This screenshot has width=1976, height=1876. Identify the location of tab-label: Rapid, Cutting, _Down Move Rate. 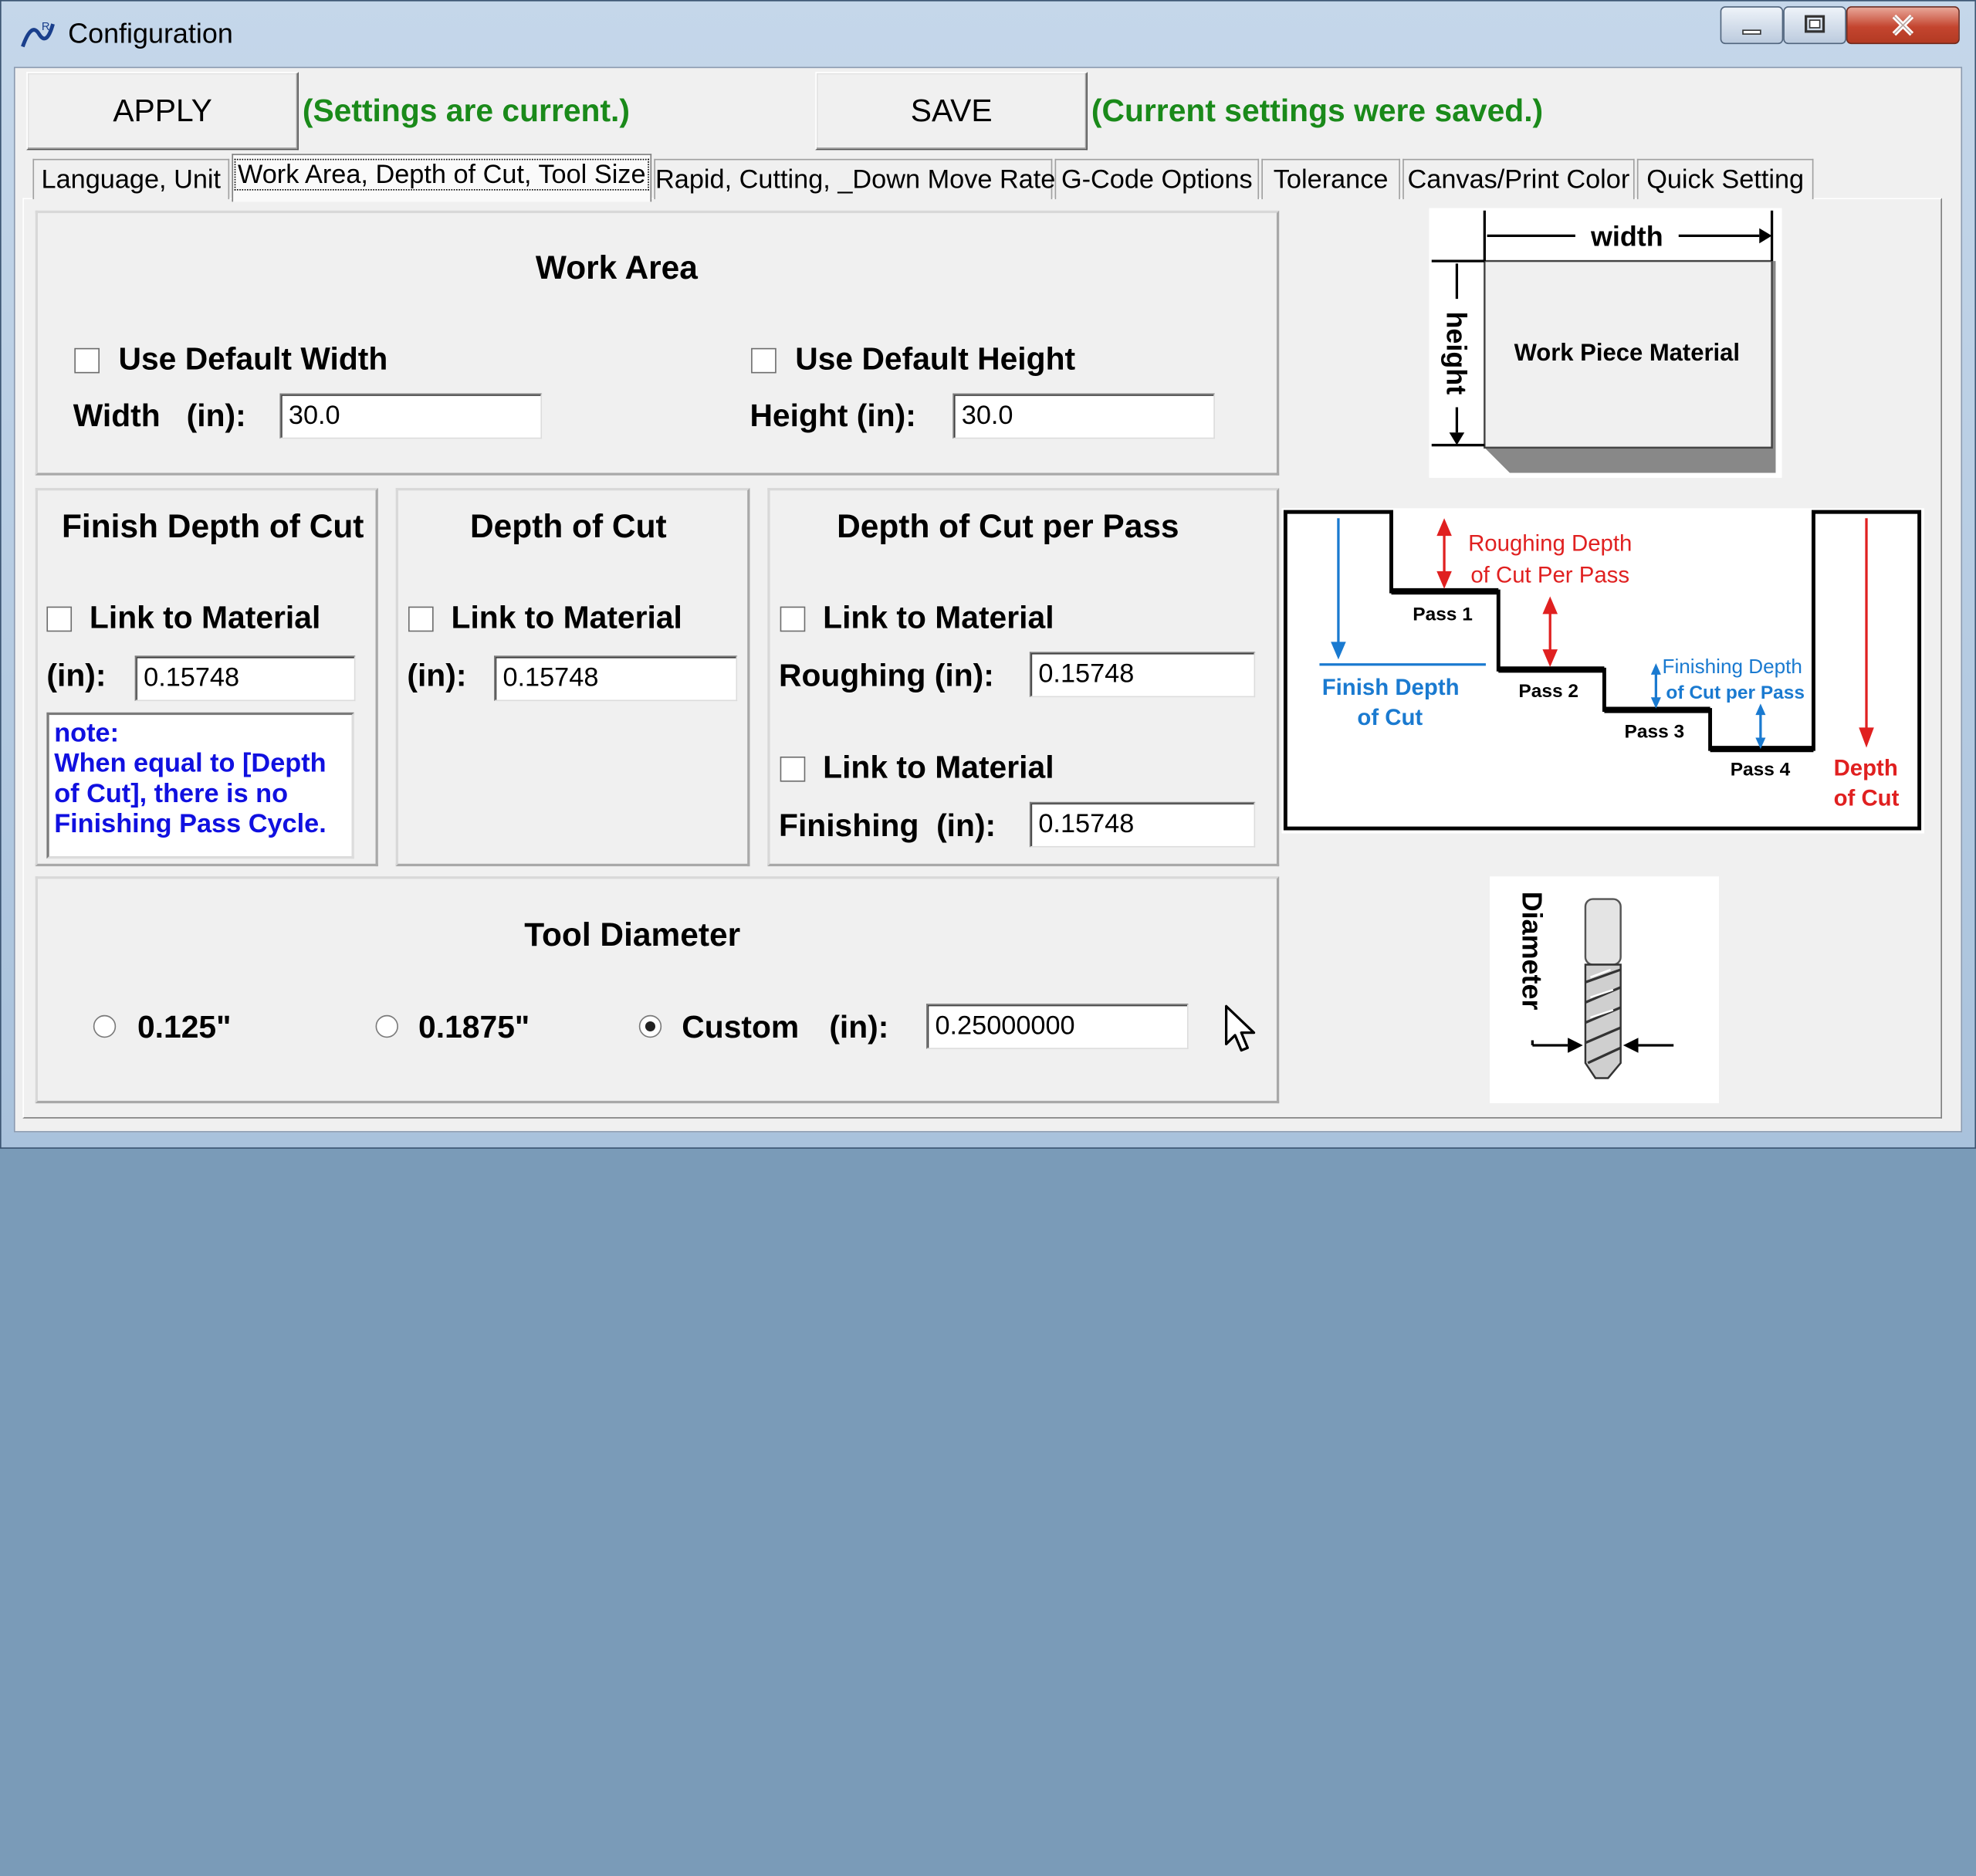
(855, 179).